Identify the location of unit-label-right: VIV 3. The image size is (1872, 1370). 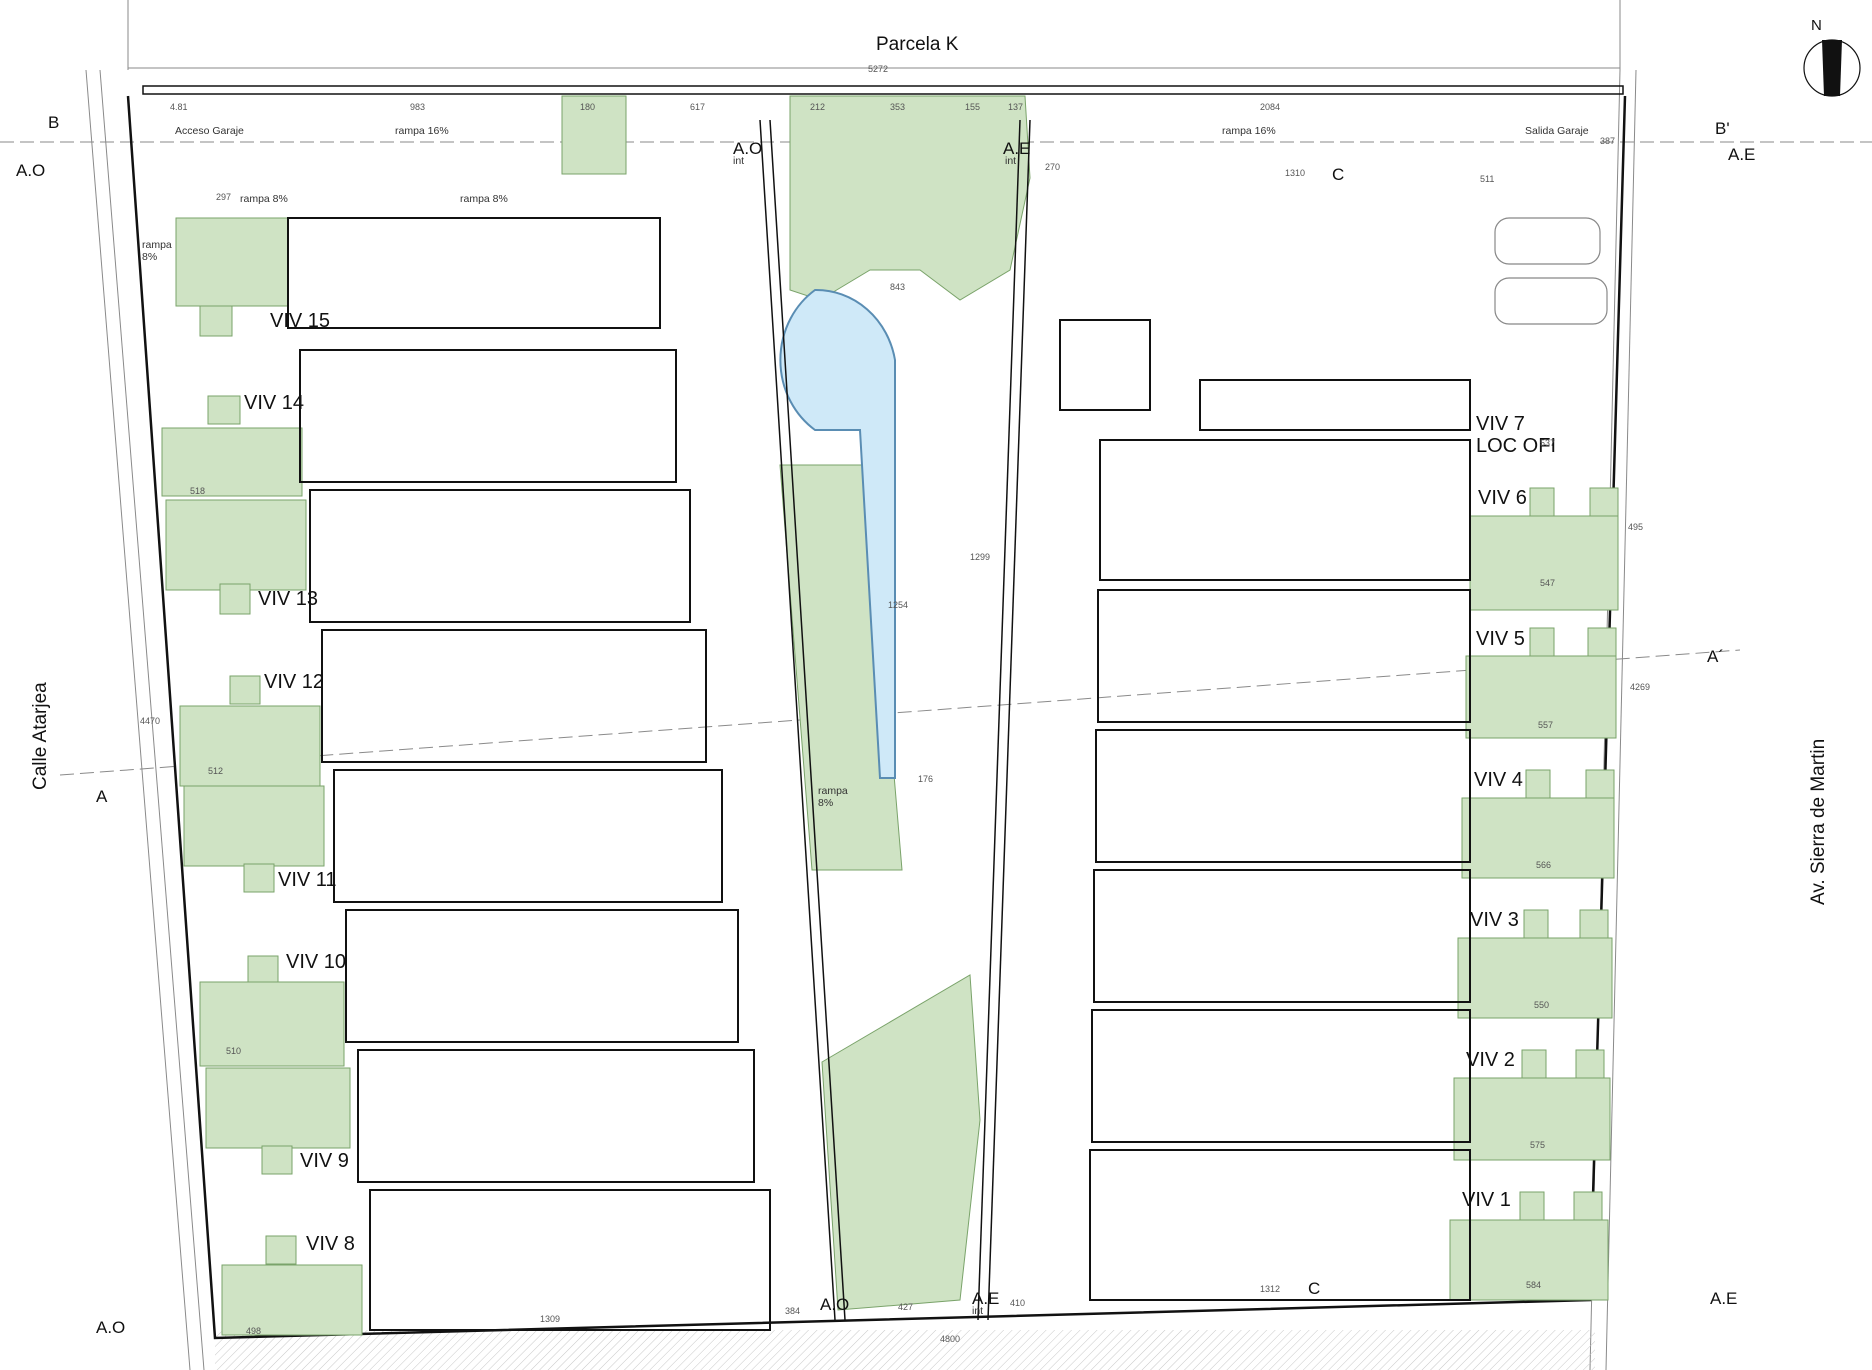
(1494, 920).